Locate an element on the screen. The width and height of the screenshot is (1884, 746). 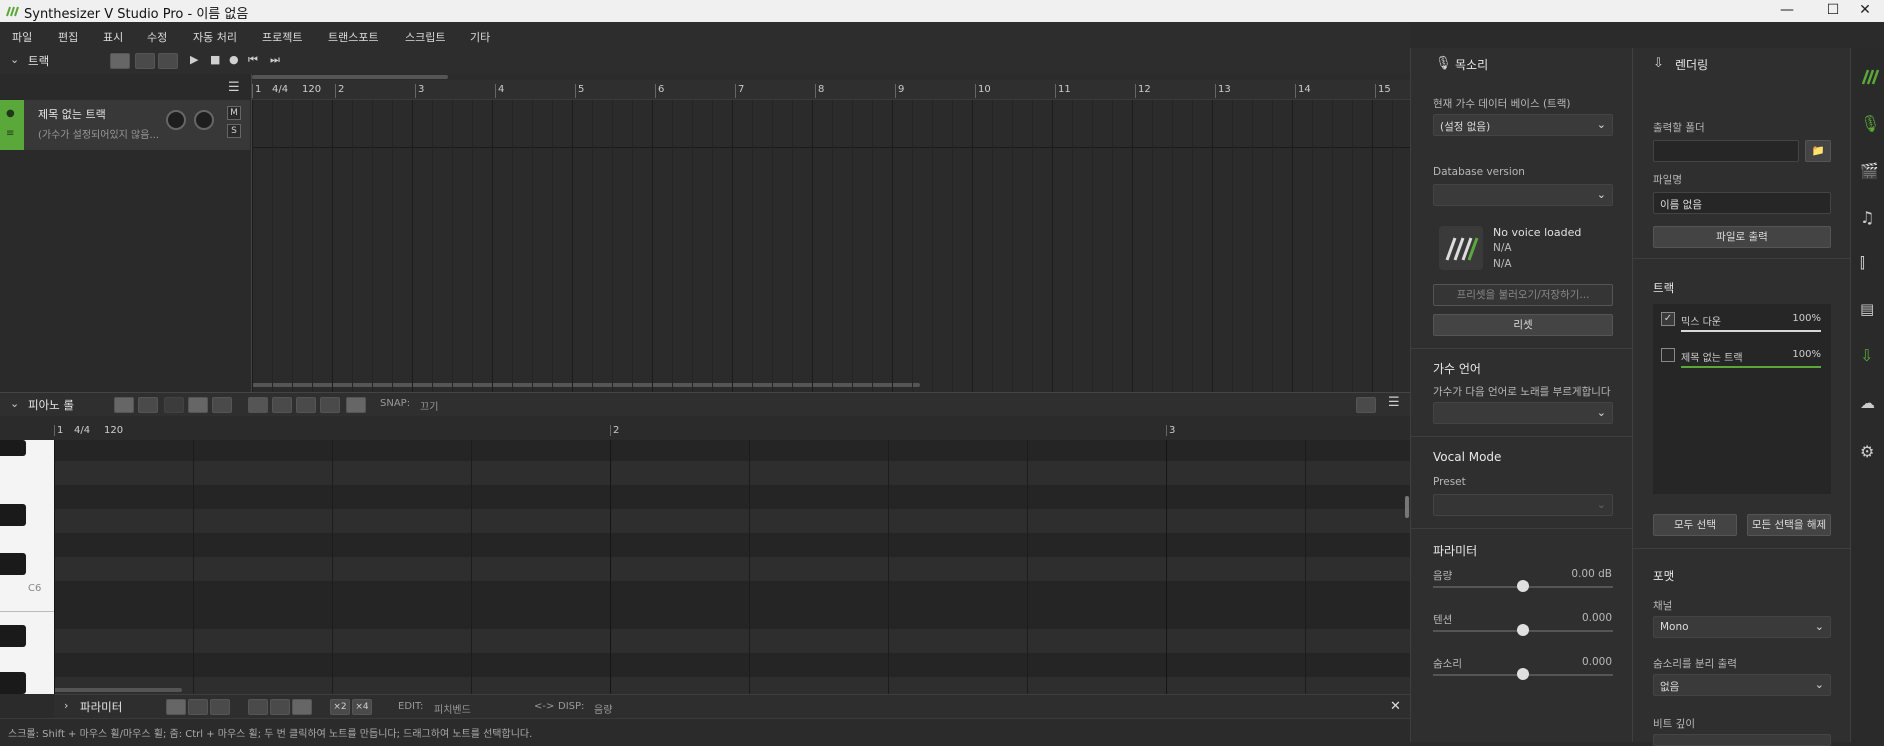
microphone-icon: 🎙 is located at coordinates (1870, 123).